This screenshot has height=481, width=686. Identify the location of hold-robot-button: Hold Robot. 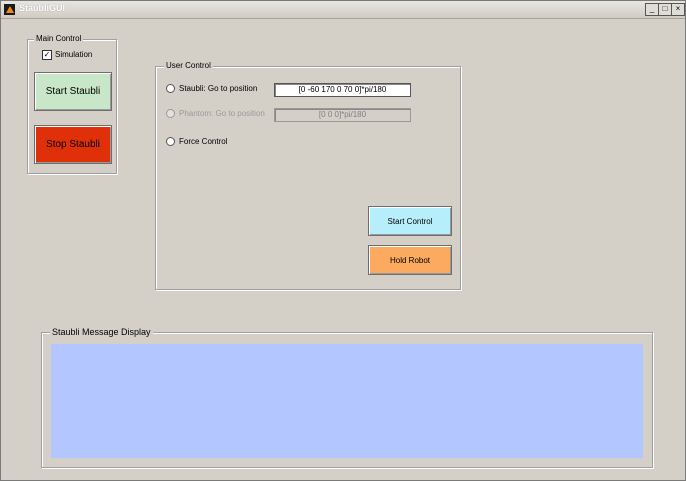
(410, 260).